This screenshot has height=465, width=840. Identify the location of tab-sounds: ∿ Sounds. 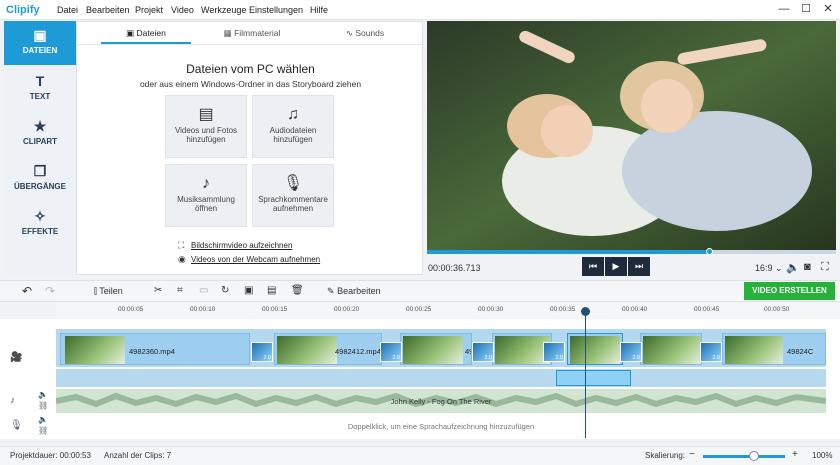
(365, 33).